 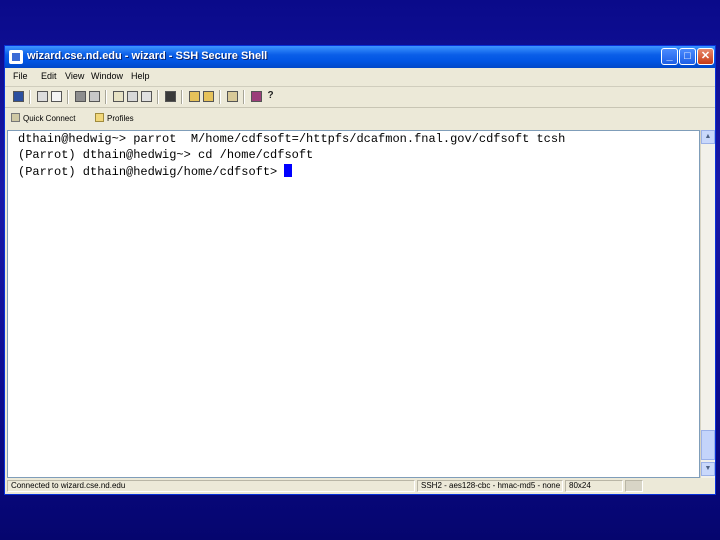 I want to click on copy-paste-icon, so click(x=132, y=96).